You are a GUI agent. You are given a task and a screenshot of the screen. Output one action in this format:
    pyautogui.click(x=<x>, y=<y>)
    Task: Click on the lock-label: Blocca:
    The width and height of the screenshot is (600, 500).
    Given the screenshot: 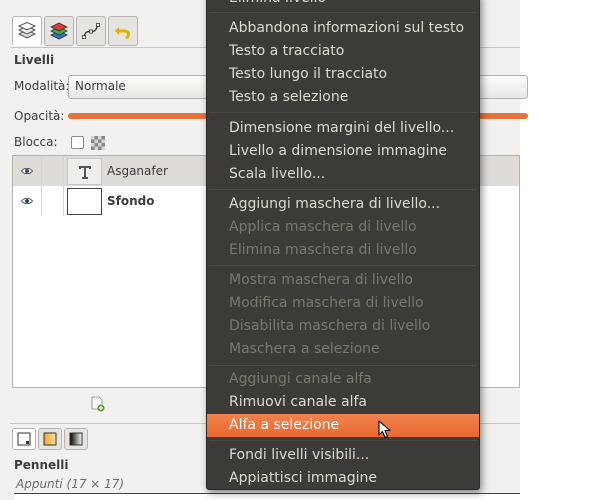 What is the action you would take?
    pyautogui.click(x=36, y=142)
    